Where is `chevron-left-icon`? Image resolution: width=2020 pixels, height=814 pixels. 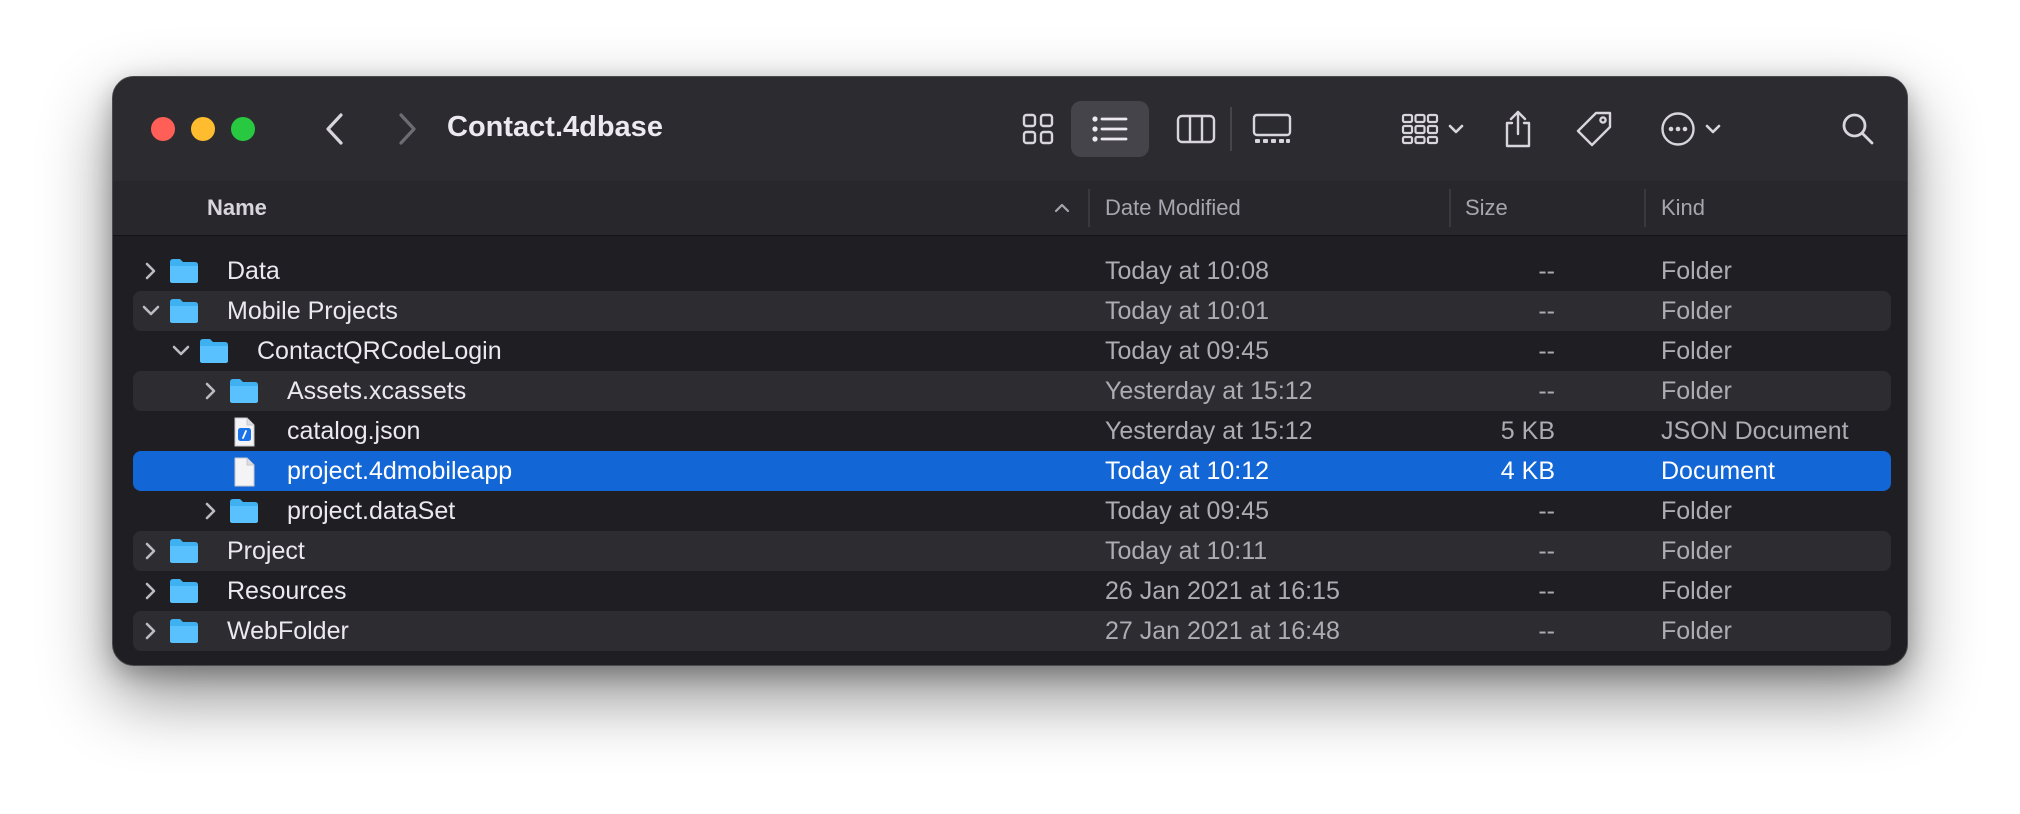
chevron-left-icon is located at coordinates (334, 129).